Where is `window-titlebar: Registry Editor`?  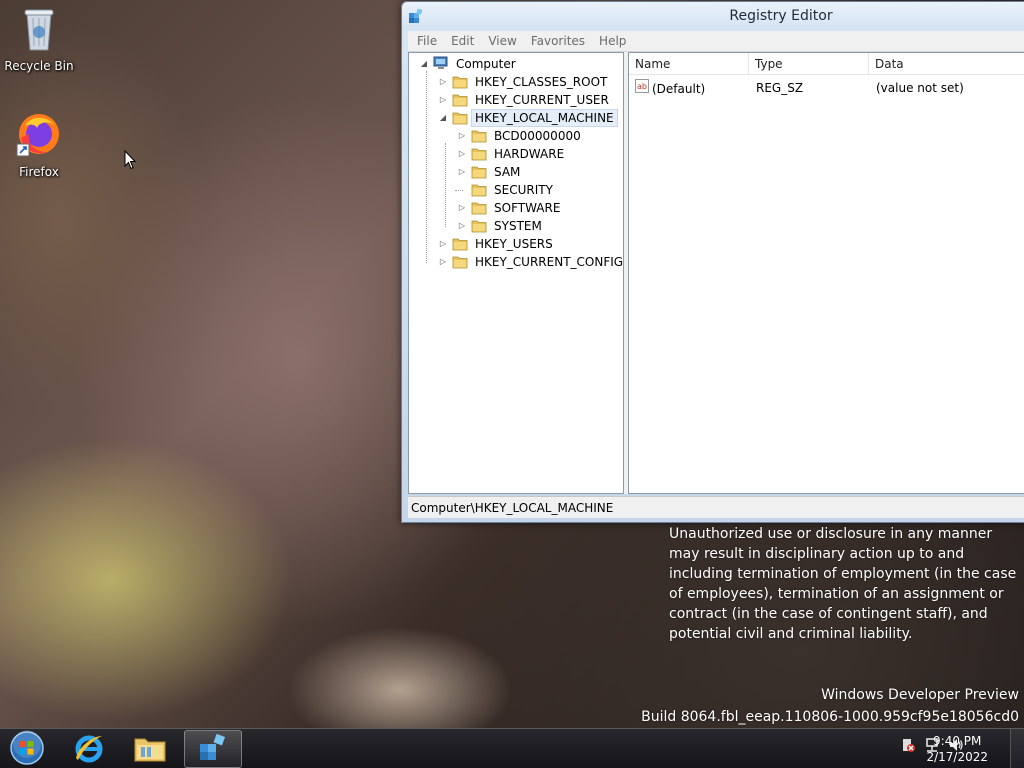 window-titlebar: Registry Editor is located at coordinates (713, 16).